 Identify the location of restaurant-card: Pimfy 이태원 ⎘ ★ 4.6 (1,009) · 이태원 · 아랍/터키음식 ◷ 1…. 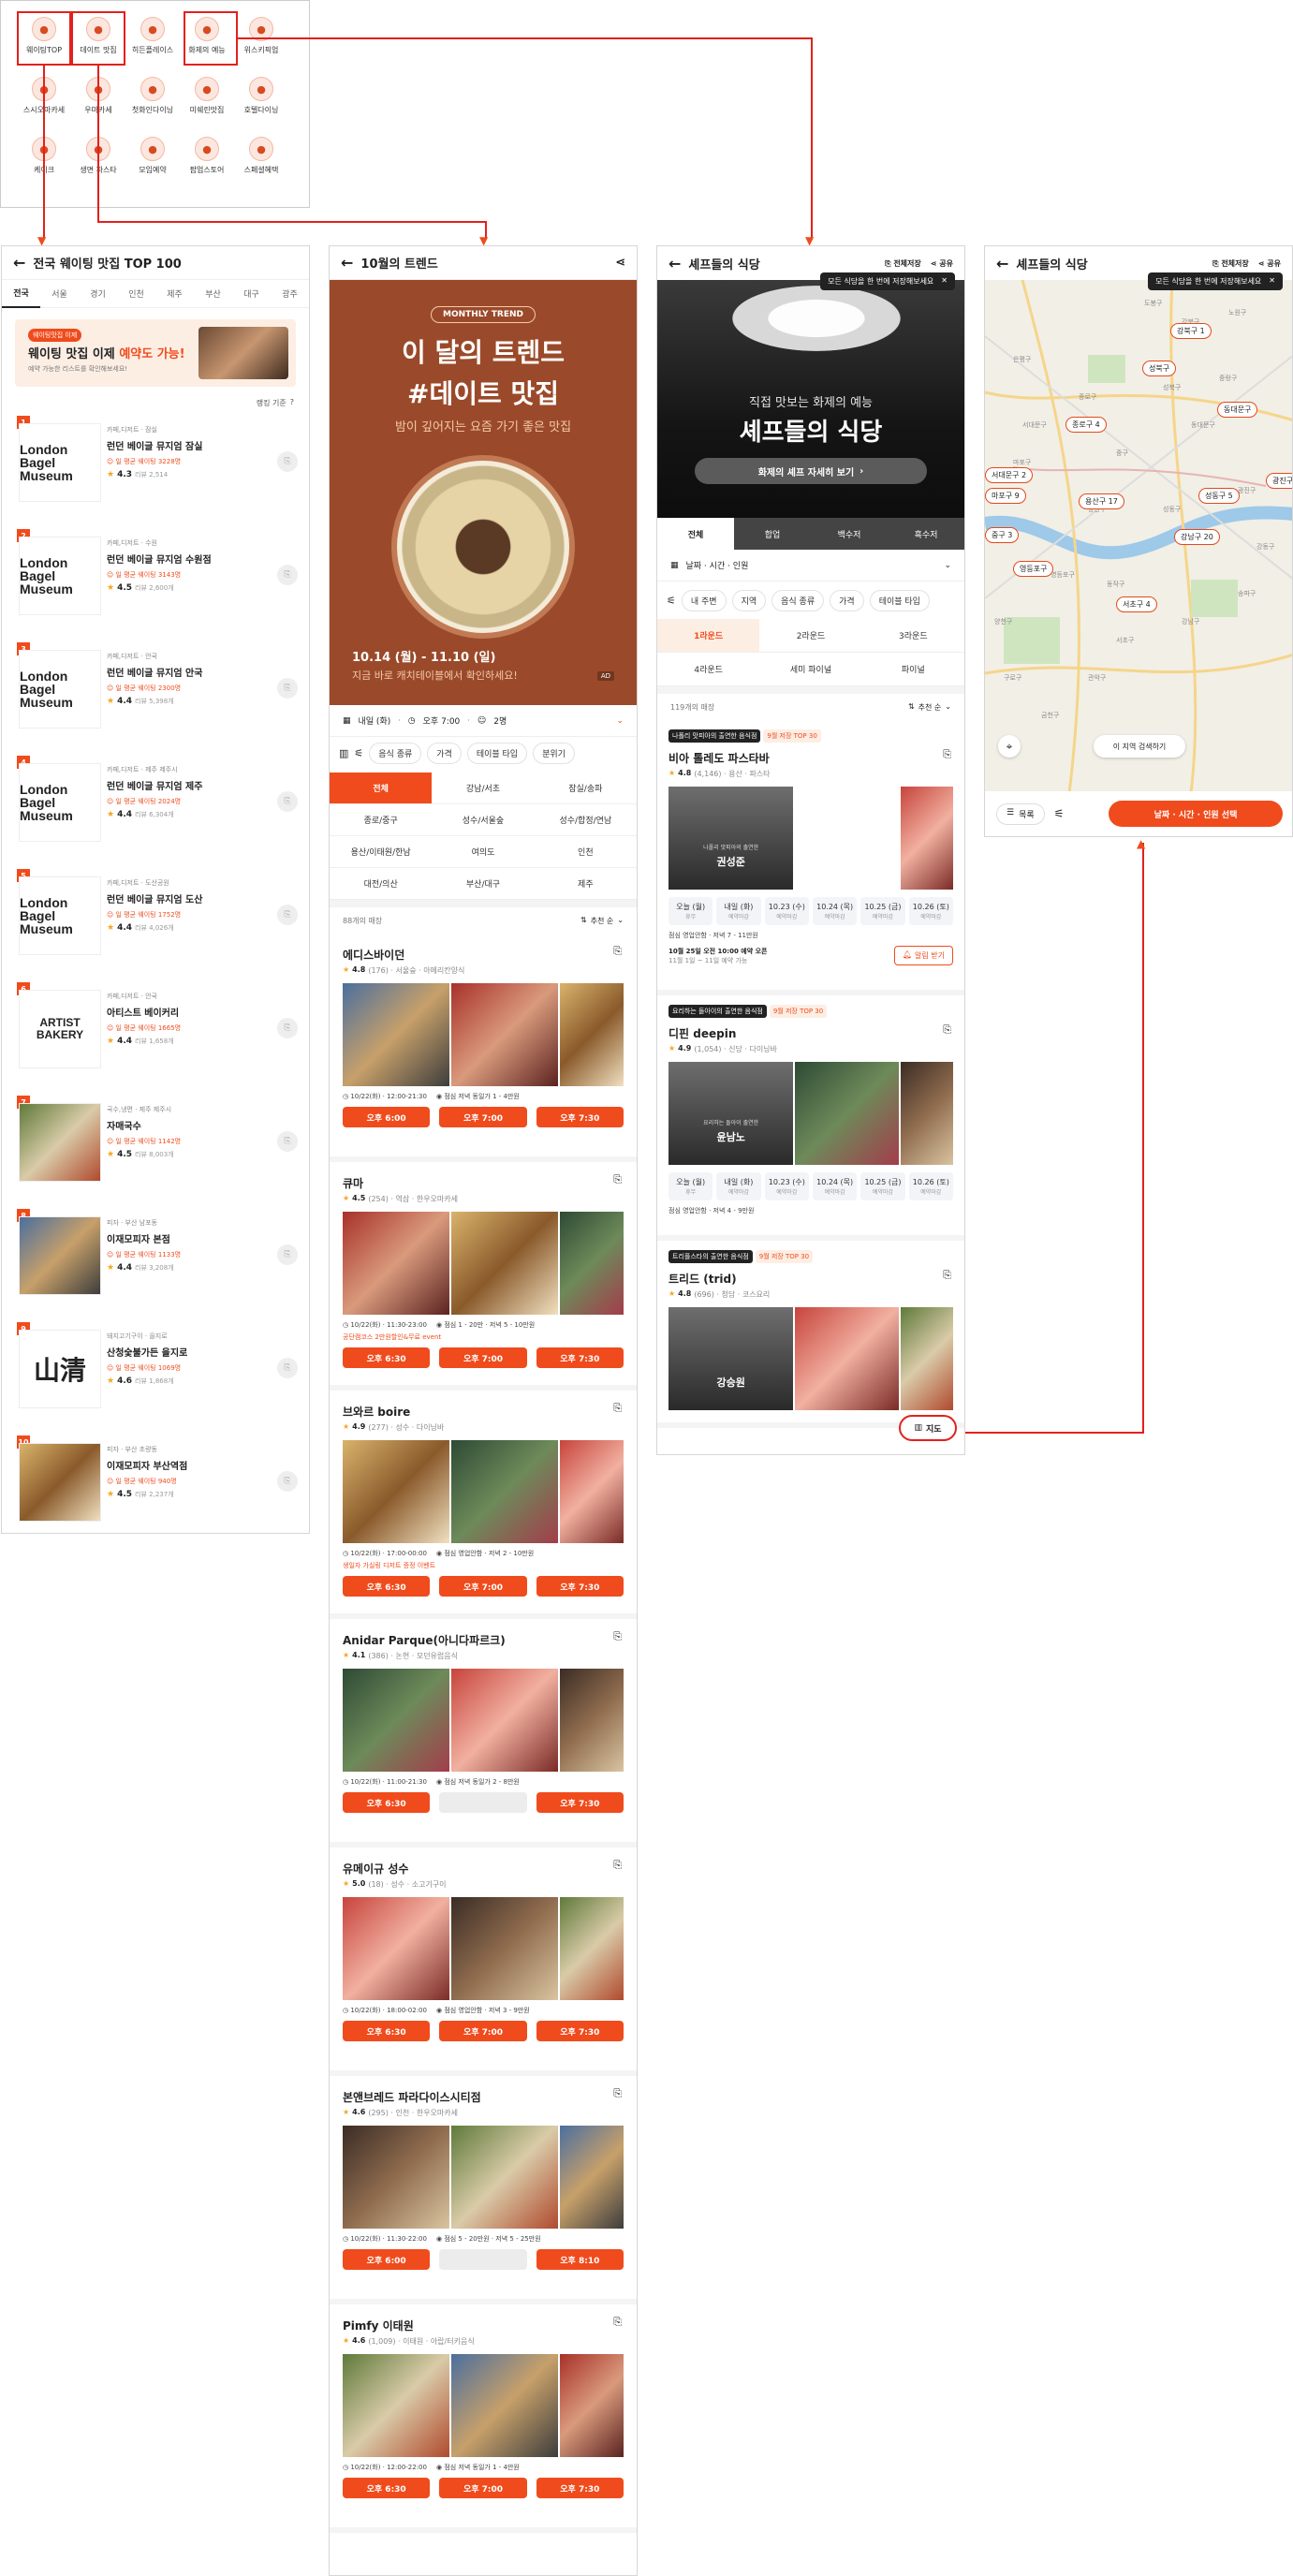
(483, 2418).